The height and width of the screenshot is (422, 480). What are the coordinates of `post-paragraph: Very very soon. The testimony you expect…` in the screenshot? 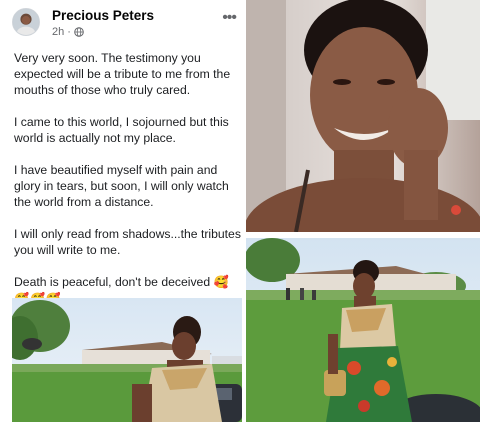 It's located at (122, 74).